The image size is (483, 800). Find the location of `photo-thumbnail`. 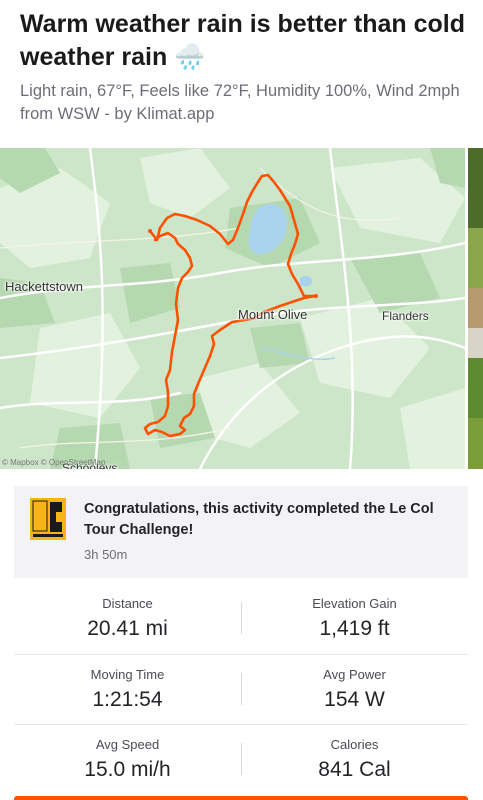

photo-thumbnail is located at coordinates (475, 308).